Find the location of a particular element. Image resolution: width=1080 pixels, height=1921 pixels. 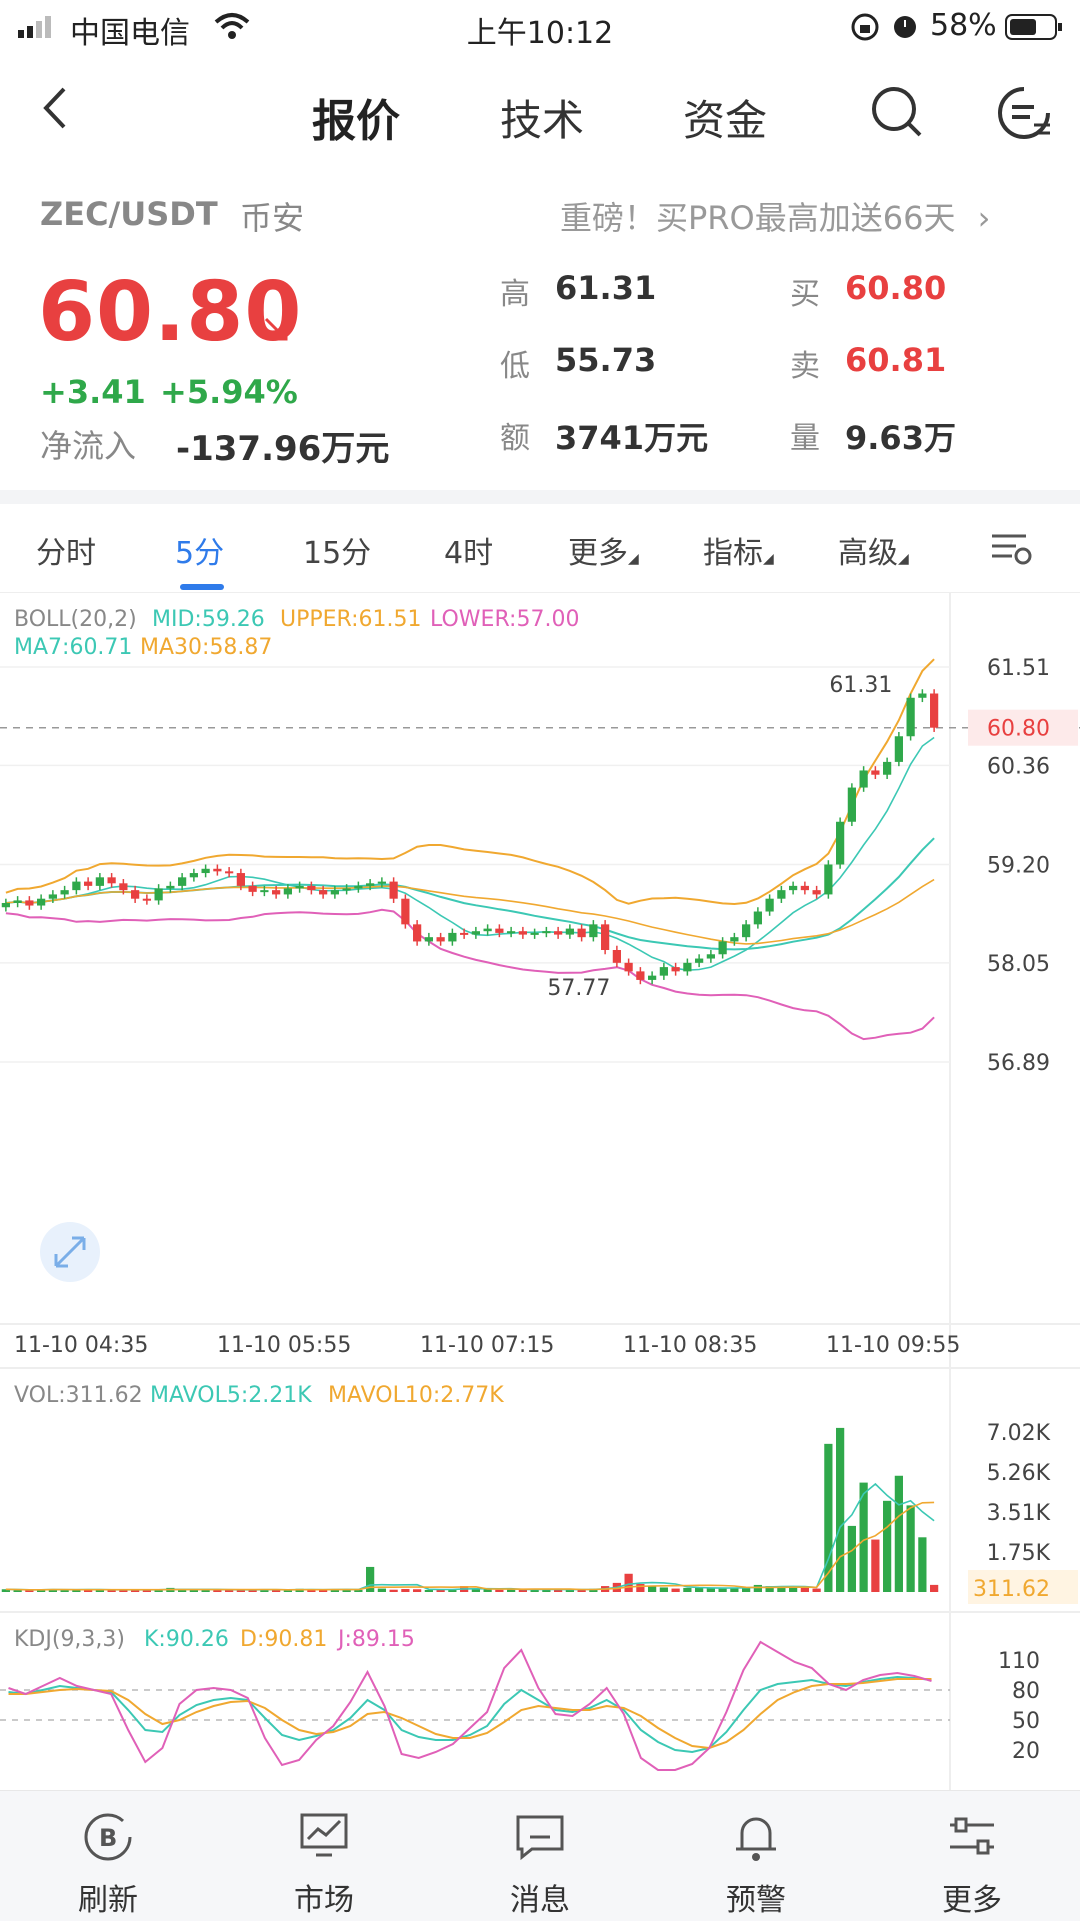

tab-advanced-label: 高级 is located at coordinates (868, 553).